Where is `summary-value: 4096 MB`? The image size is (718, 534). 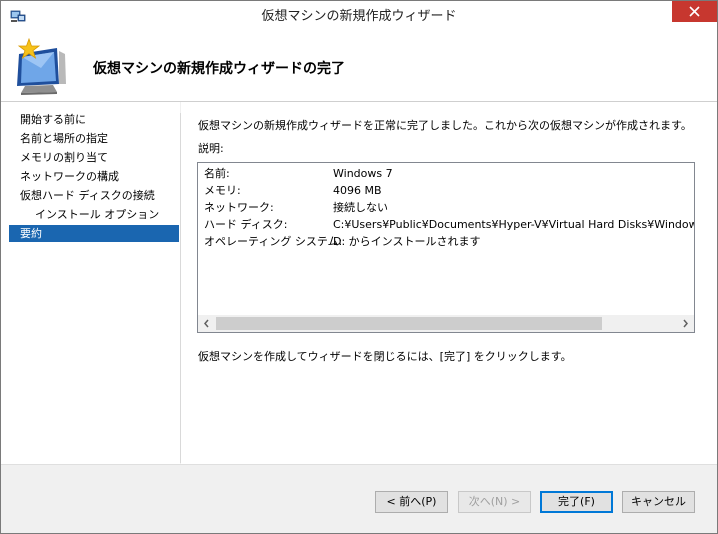
summary-value: 4096 MB is located at coordinates (357, 190).